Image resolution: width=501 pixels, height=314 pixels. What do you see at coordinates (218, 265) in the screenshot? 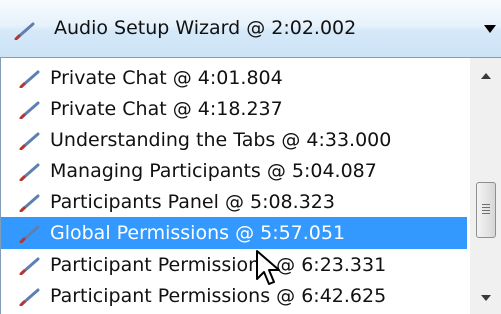
I see `list-item-label: Participant Permissions @ 6:23.331` at bounding box center [218, 265].